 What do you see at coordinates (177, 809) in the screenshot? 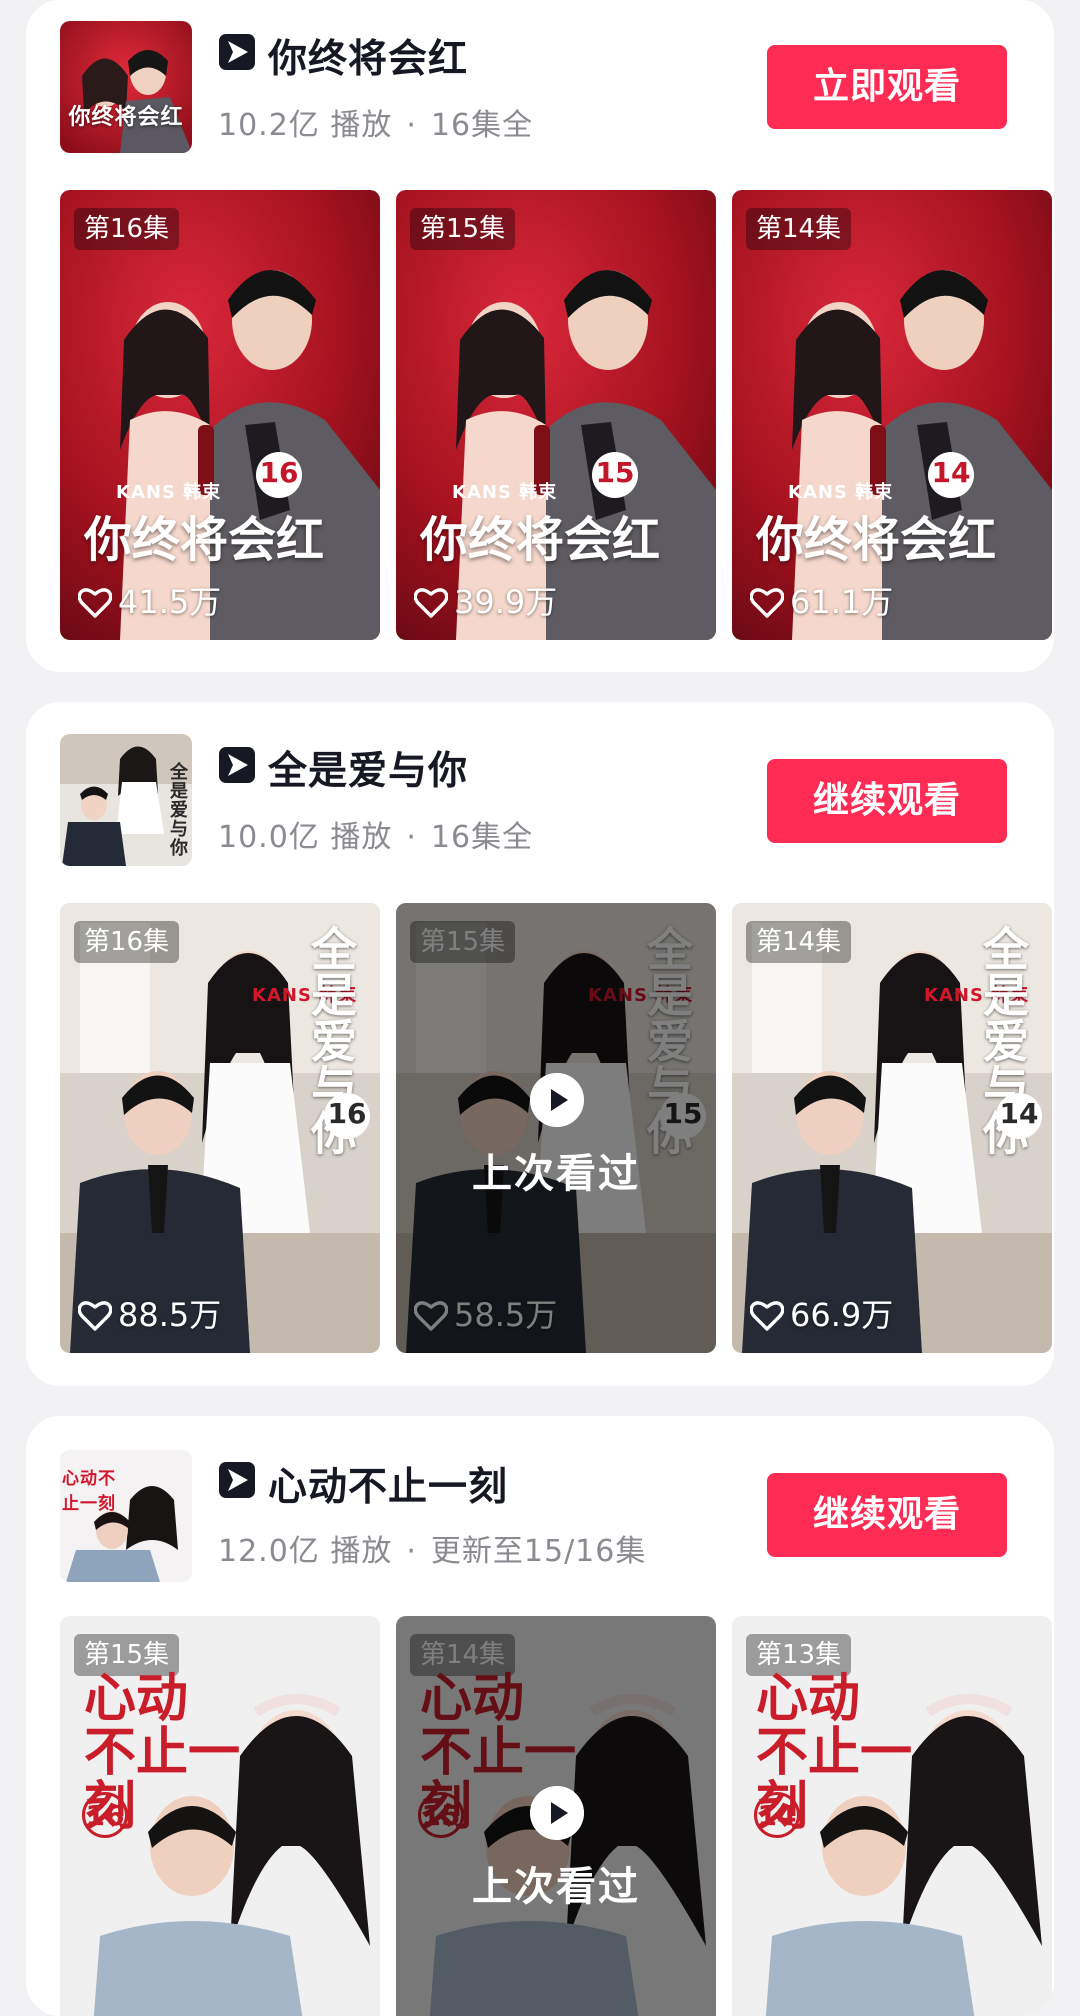
I see `thumbnail-caption: 全是爱与你` at bounding box center [177, 809].